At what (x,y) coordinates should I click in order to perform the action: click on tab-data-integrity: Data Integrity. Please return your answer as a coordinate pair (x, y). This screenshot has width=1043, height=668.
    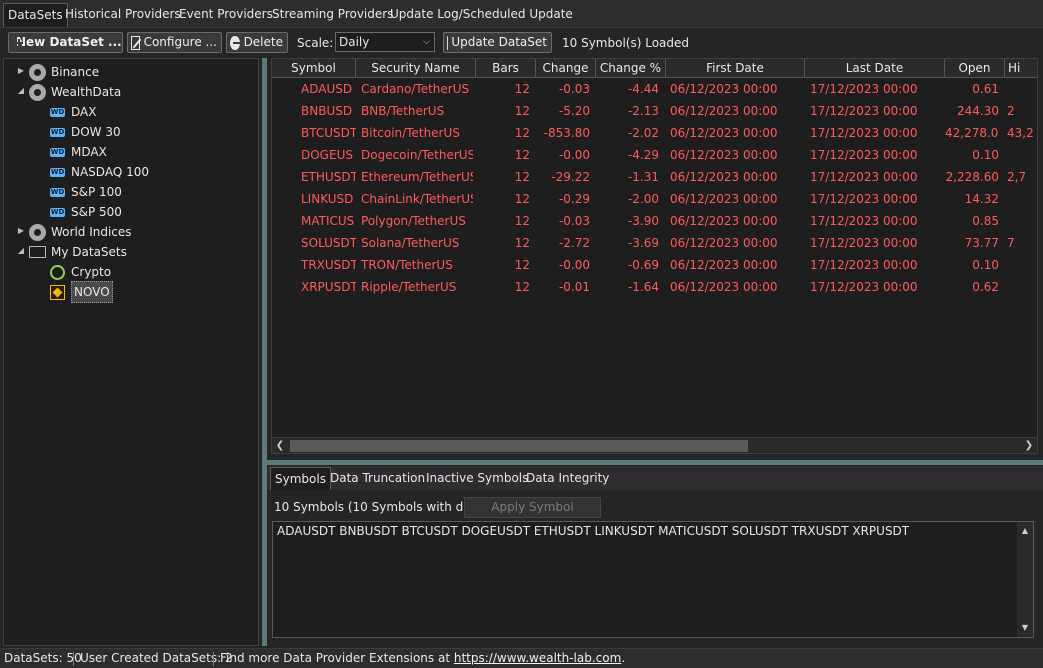
    Looking at the image, I should click on (567, 478).